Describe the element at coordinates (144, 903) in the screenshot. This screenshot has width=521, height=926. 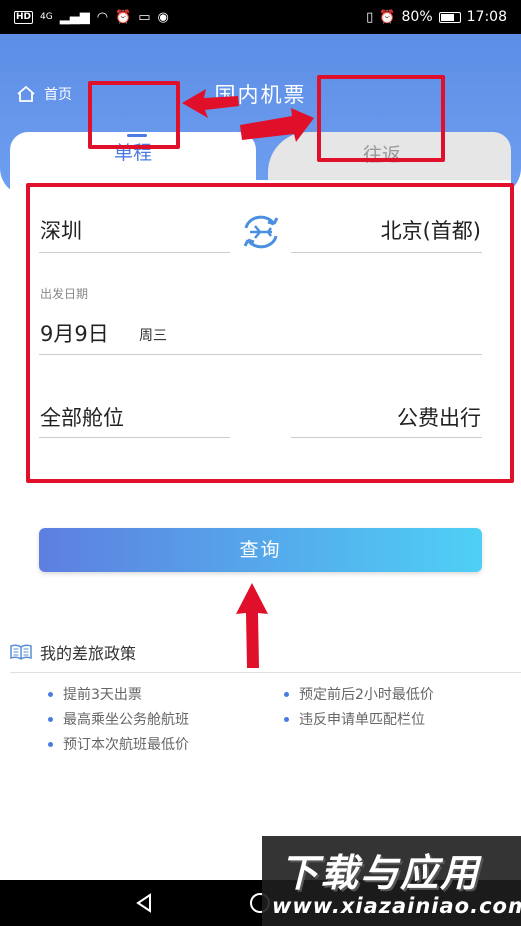
I see `back-icon` at that location.